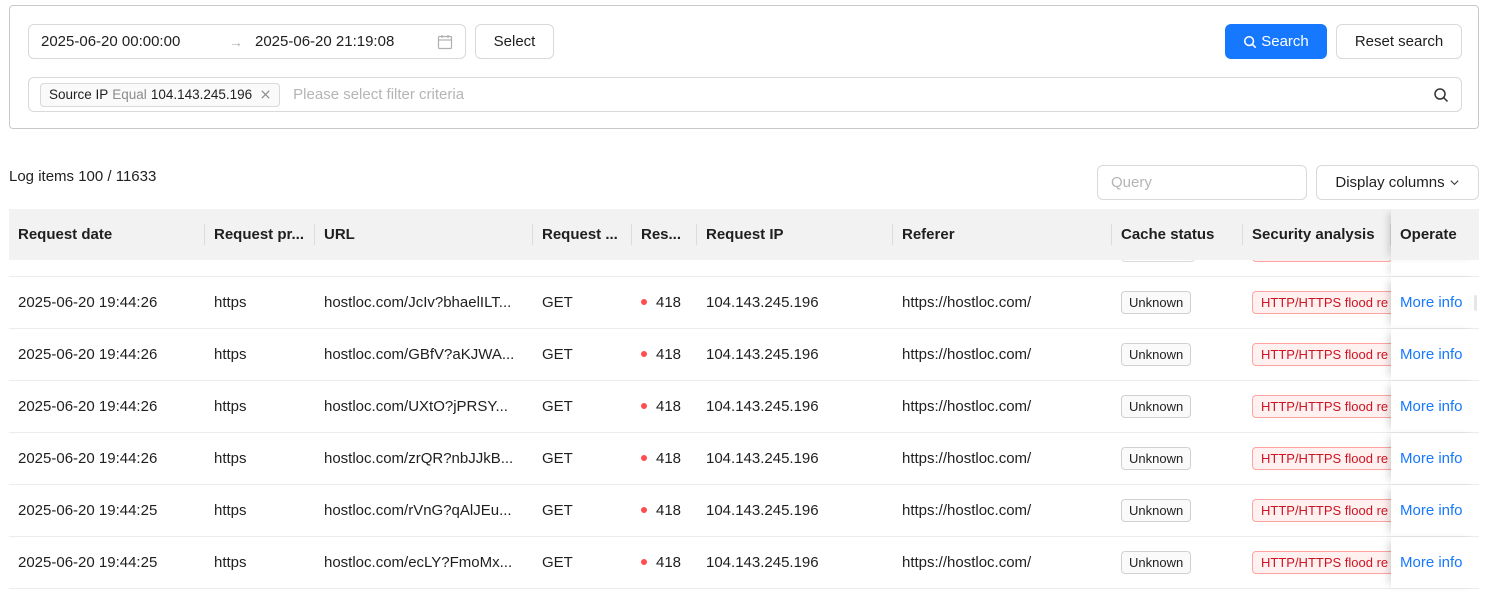 The width and height of the screenshot is (1500, 614). I want to click on display-columns-button: Display columns, so click(1397, 182).